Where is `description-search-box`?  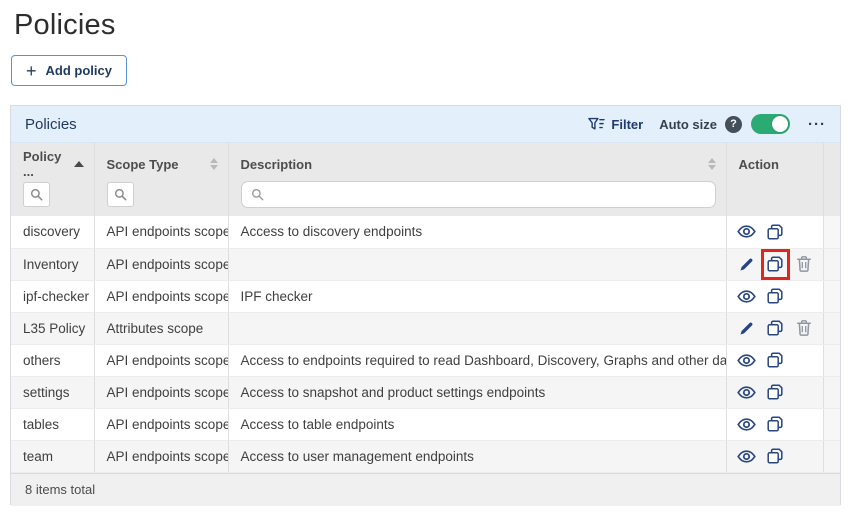 description-search-box is located at coordinates (478, 194).